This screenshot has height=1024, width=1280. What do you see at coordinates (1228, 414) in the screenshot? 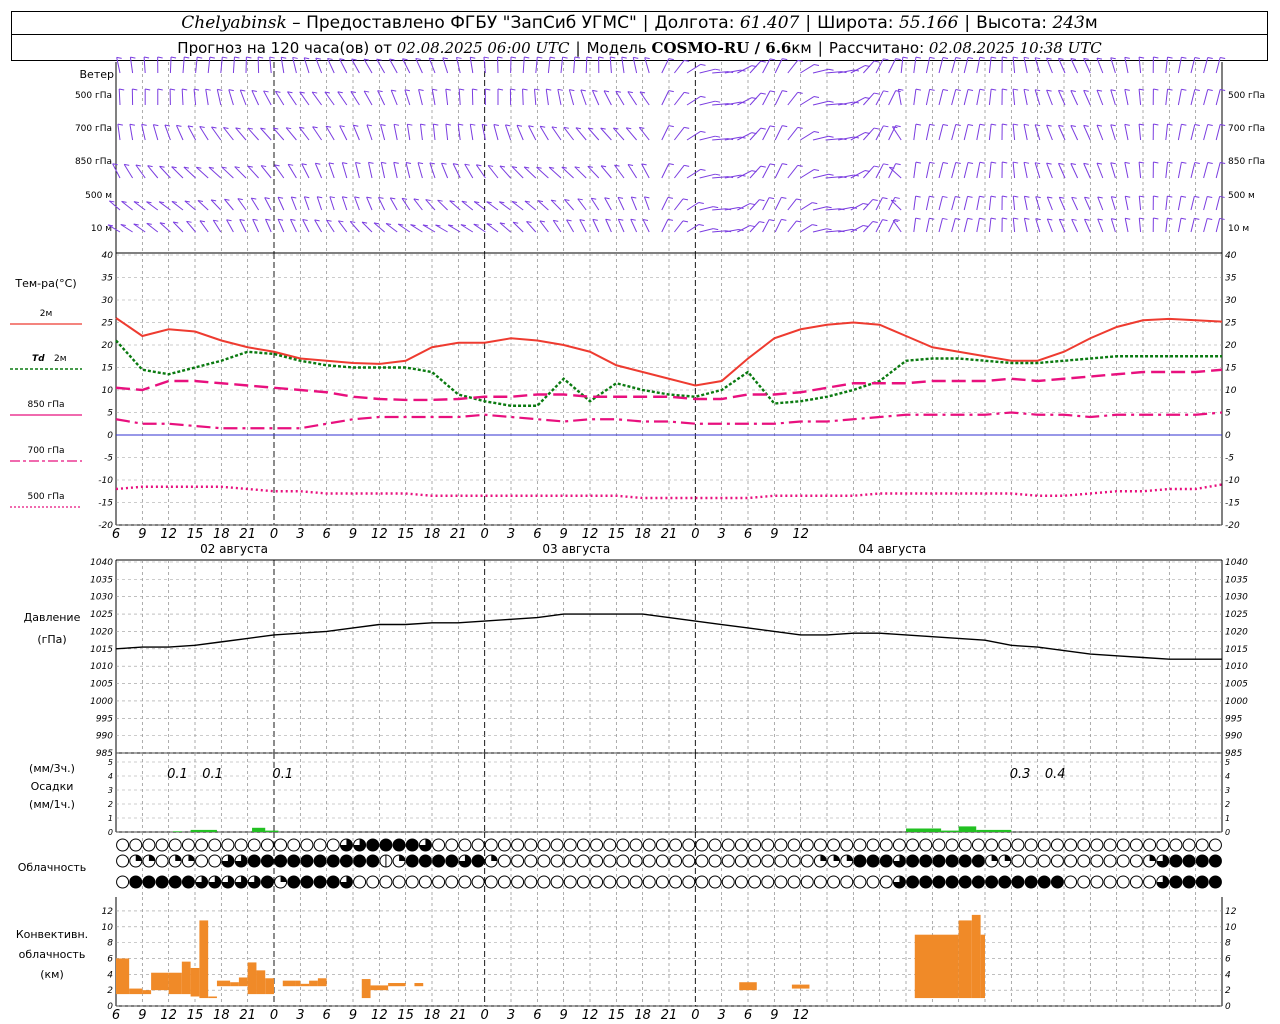
I see `temp-ytick-right: 5` at bounding box center [1228, 414].